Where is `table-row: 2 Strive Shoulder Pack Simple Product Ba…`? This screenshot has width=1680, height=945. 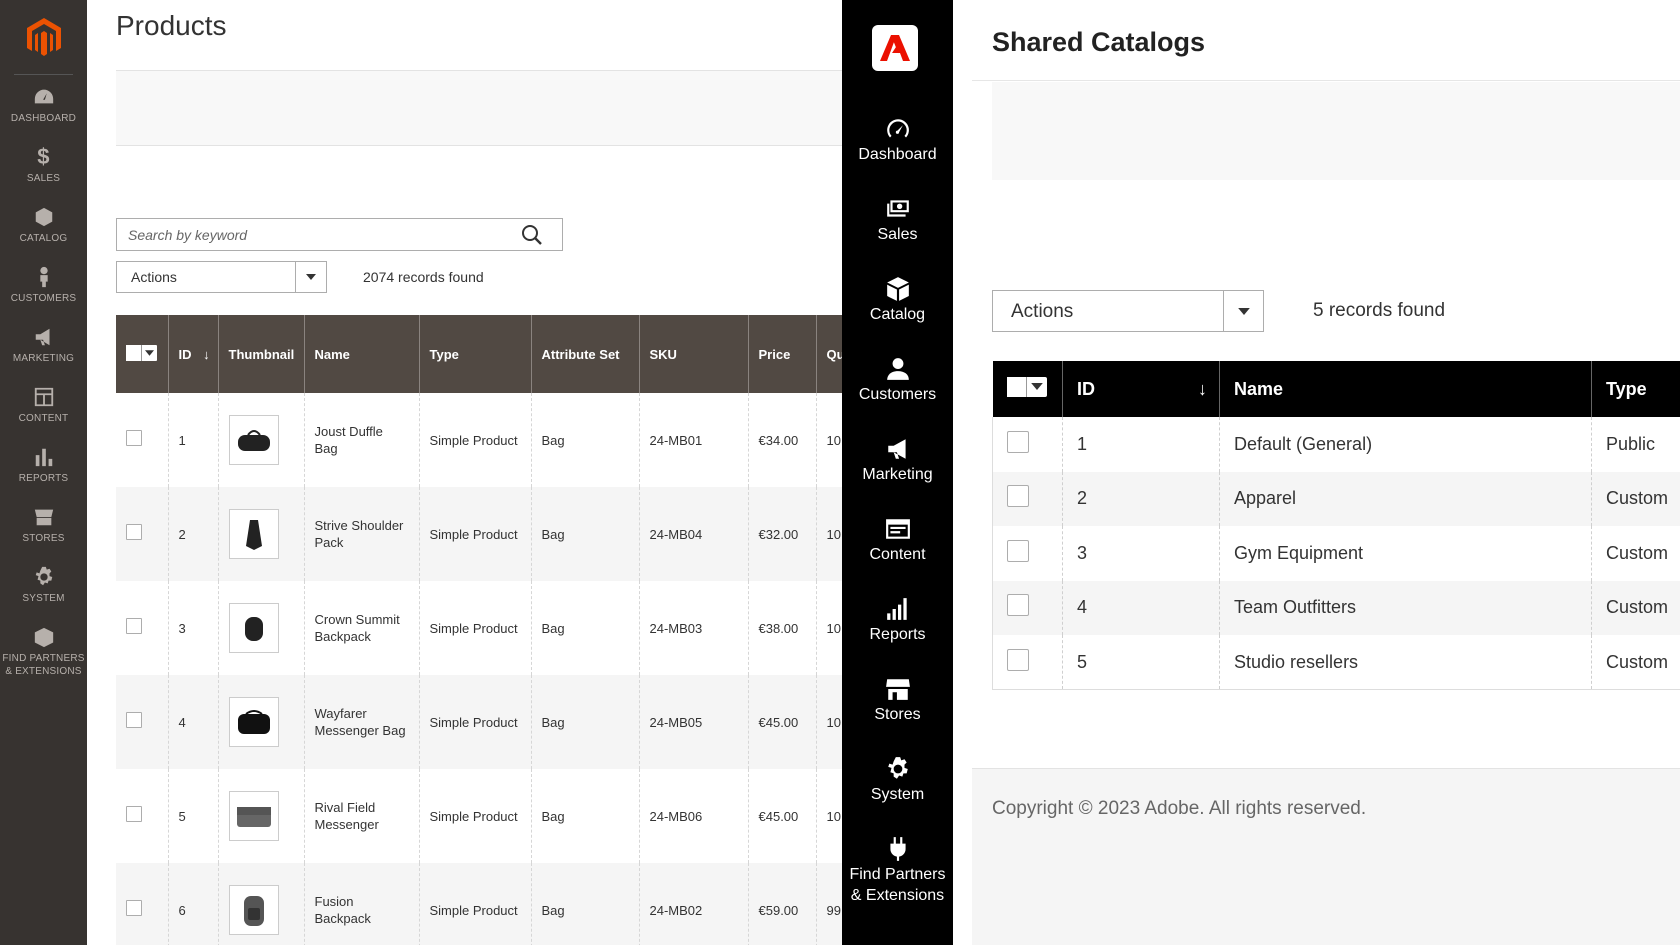 table-row: 2 Strive Shoulder Pack Simple Product Ba… is located at coordinates (479, 534).